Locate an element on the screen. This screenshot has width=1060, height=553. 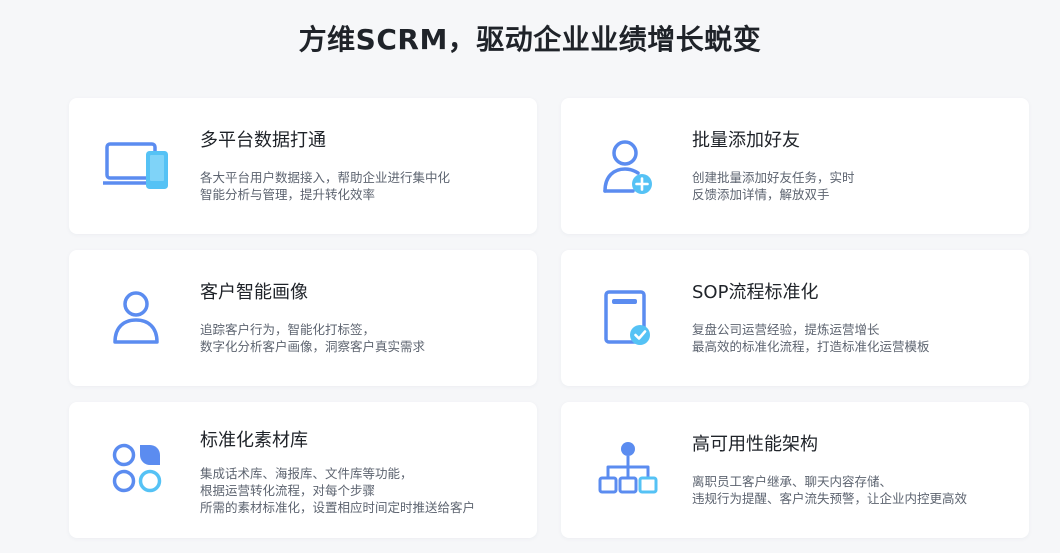
feature-description-line: 各大平台用户数据接入，帮助企业进行集中化 is located at coordinates (325, 177).